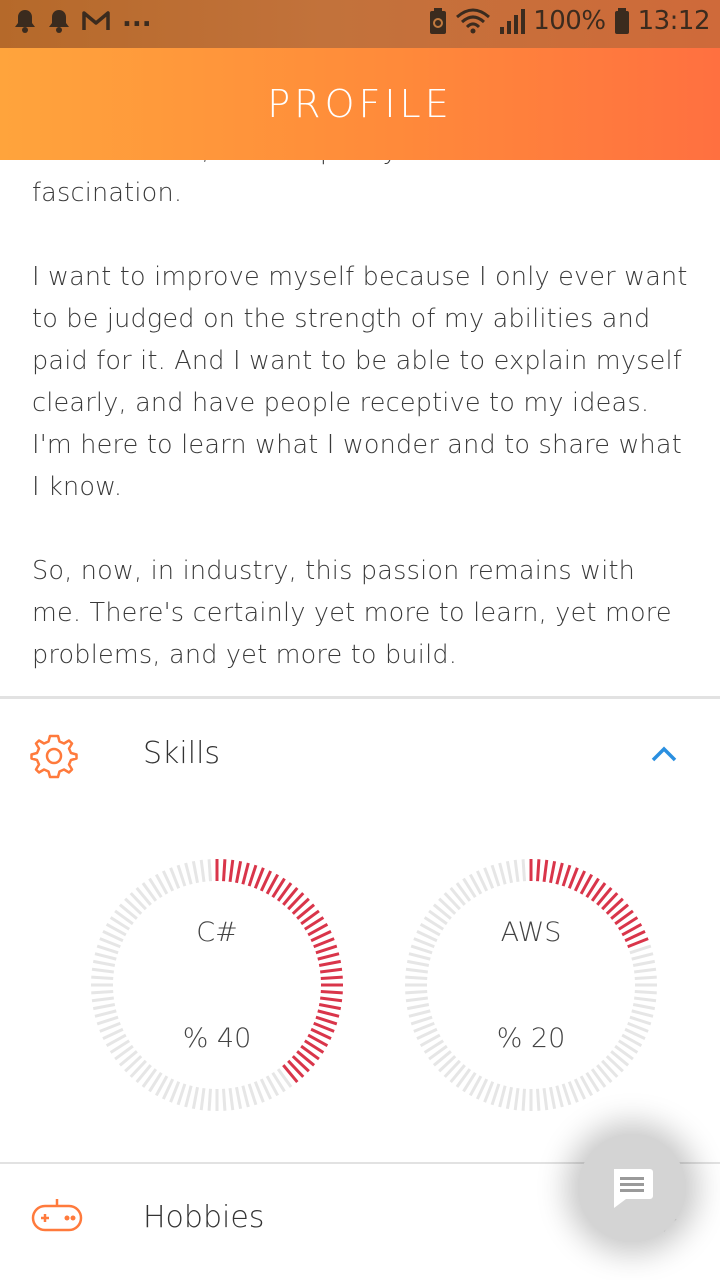 This screenshot has height=1280, width=720. What do you see at coordinates (513, 21) in the screenshot?
I see `signal-icon` at bounding box center [513, 21].